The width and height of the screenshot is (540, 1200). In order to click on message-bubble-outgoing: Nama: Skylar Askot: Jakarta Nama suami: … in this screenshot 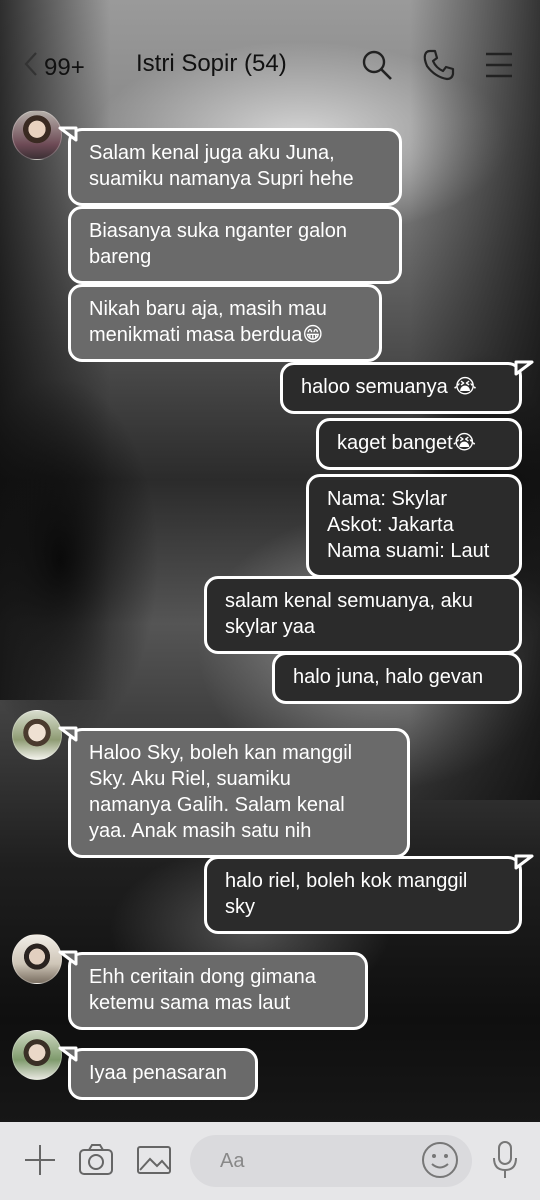, I will do `click(414, 526)`.